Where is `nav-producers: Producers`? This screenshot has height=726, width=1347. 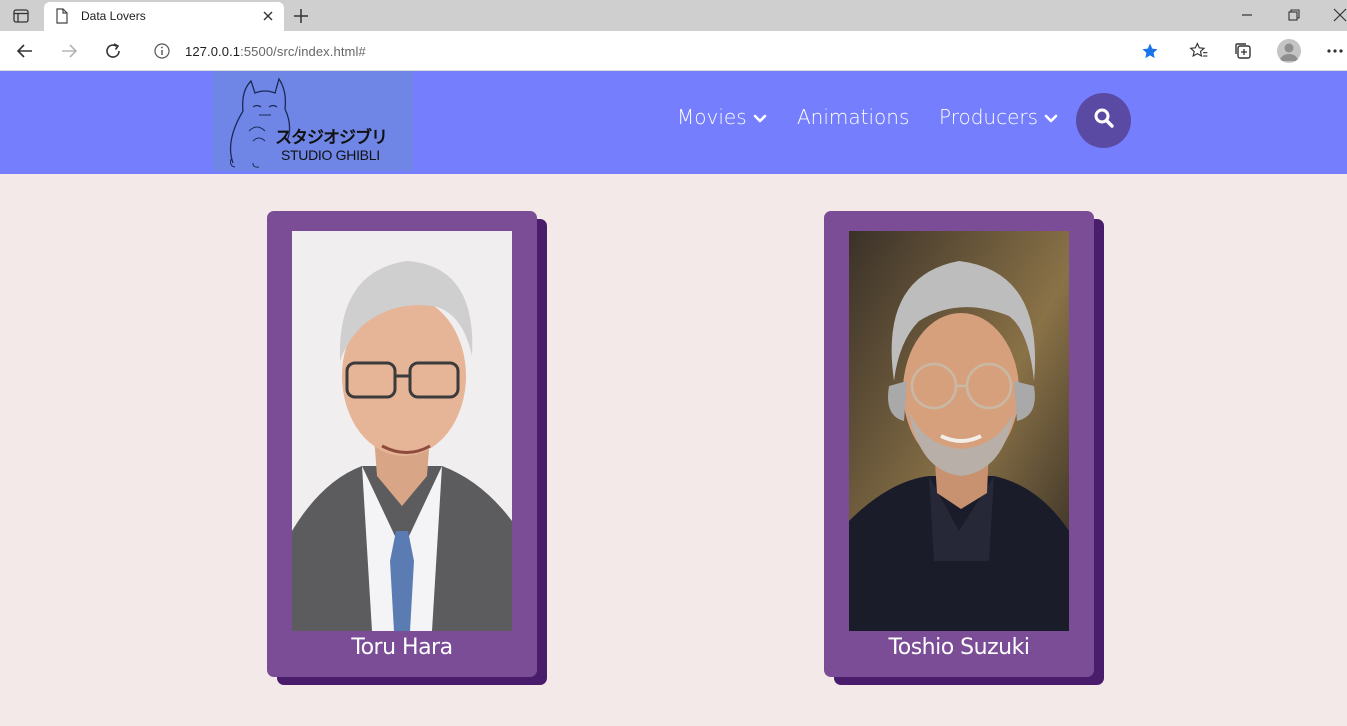
nav-producers: Producers is located at coordinates (998, 117).